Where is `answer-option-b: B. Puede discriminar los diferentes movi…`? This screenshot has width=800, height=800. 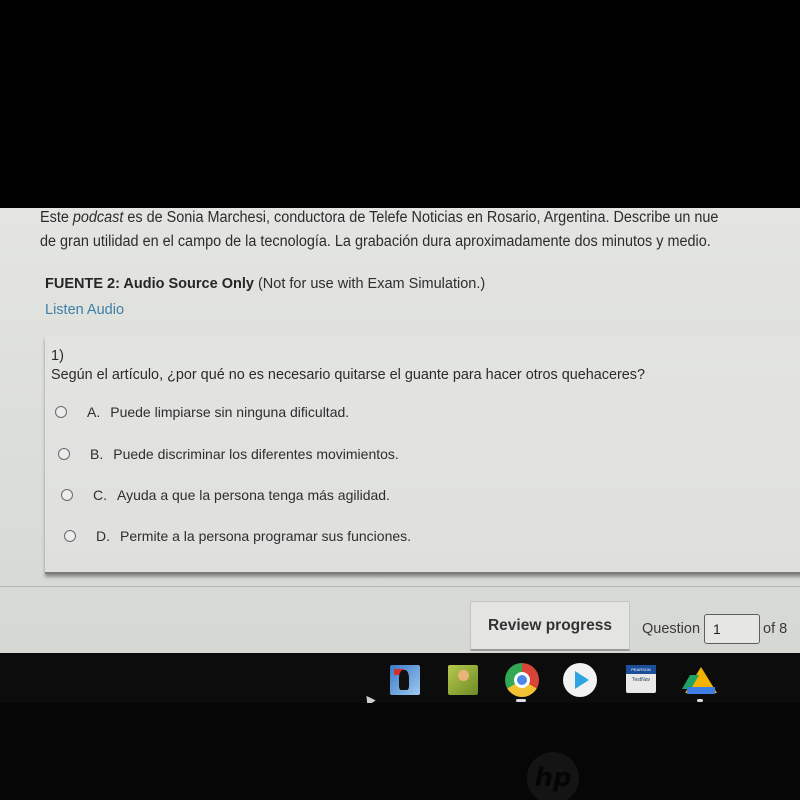
answer-option-b: B. Puede discriminar los diferentes movi… is located at coordinates (228, 454).